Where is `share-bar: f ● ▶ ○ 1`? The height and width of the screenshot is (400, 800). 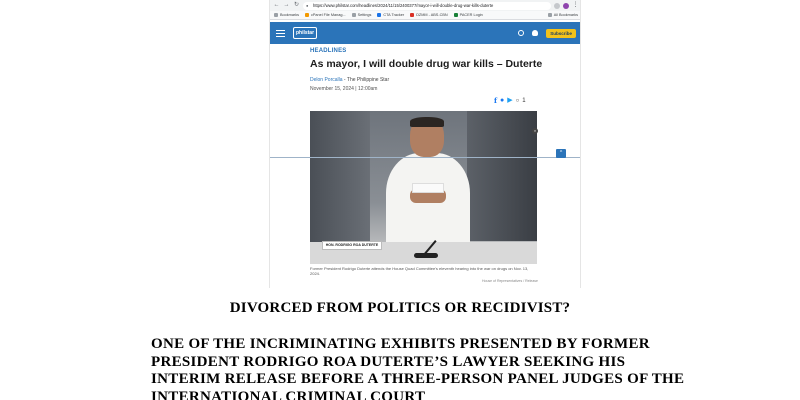
share-bar: f ● ▶ ○ 1 is located at coordinates (510, 101).